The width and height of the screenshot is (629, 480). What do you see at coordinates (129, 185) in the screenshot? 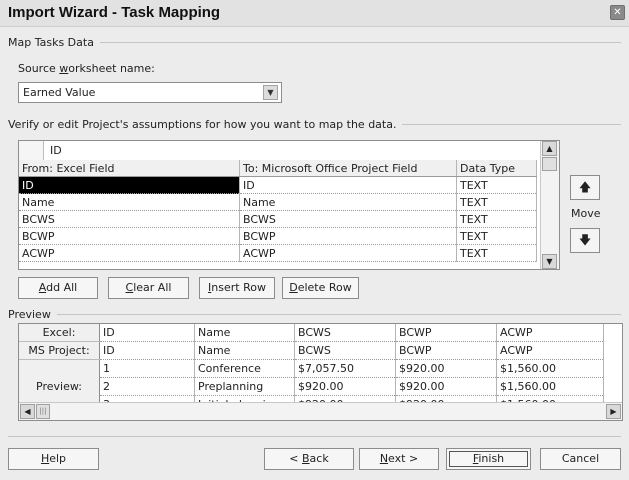
I see `mapping-cell-from: ID` at bounding box center [129, 185].